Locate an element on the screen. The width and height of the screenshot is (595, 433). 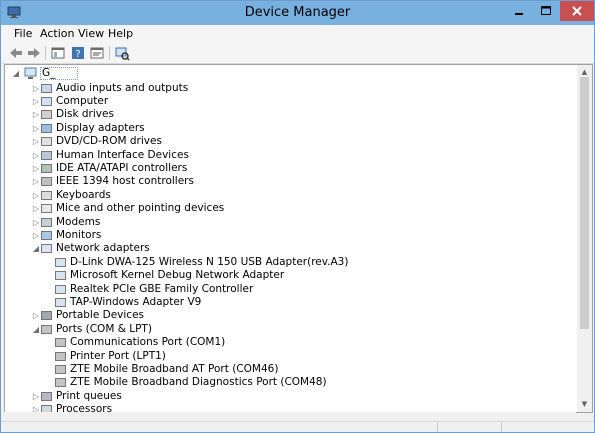
tree-category: ▷ Monitors is located at coordinates (170, 235).